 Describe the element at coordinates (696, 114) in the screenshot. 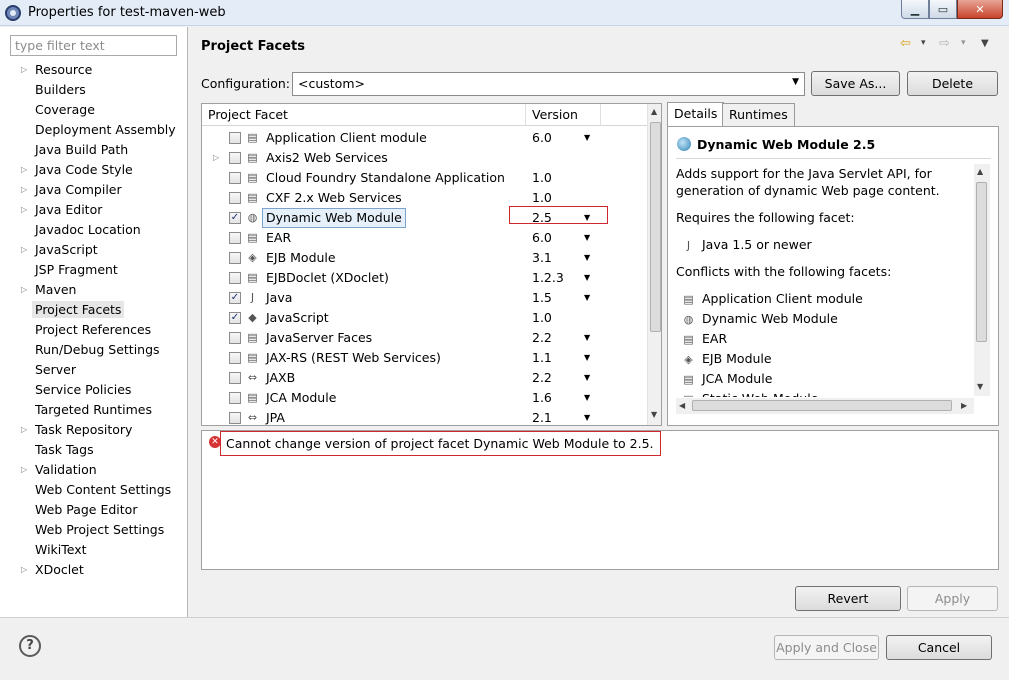

I see `tab-details: Details` at that location.